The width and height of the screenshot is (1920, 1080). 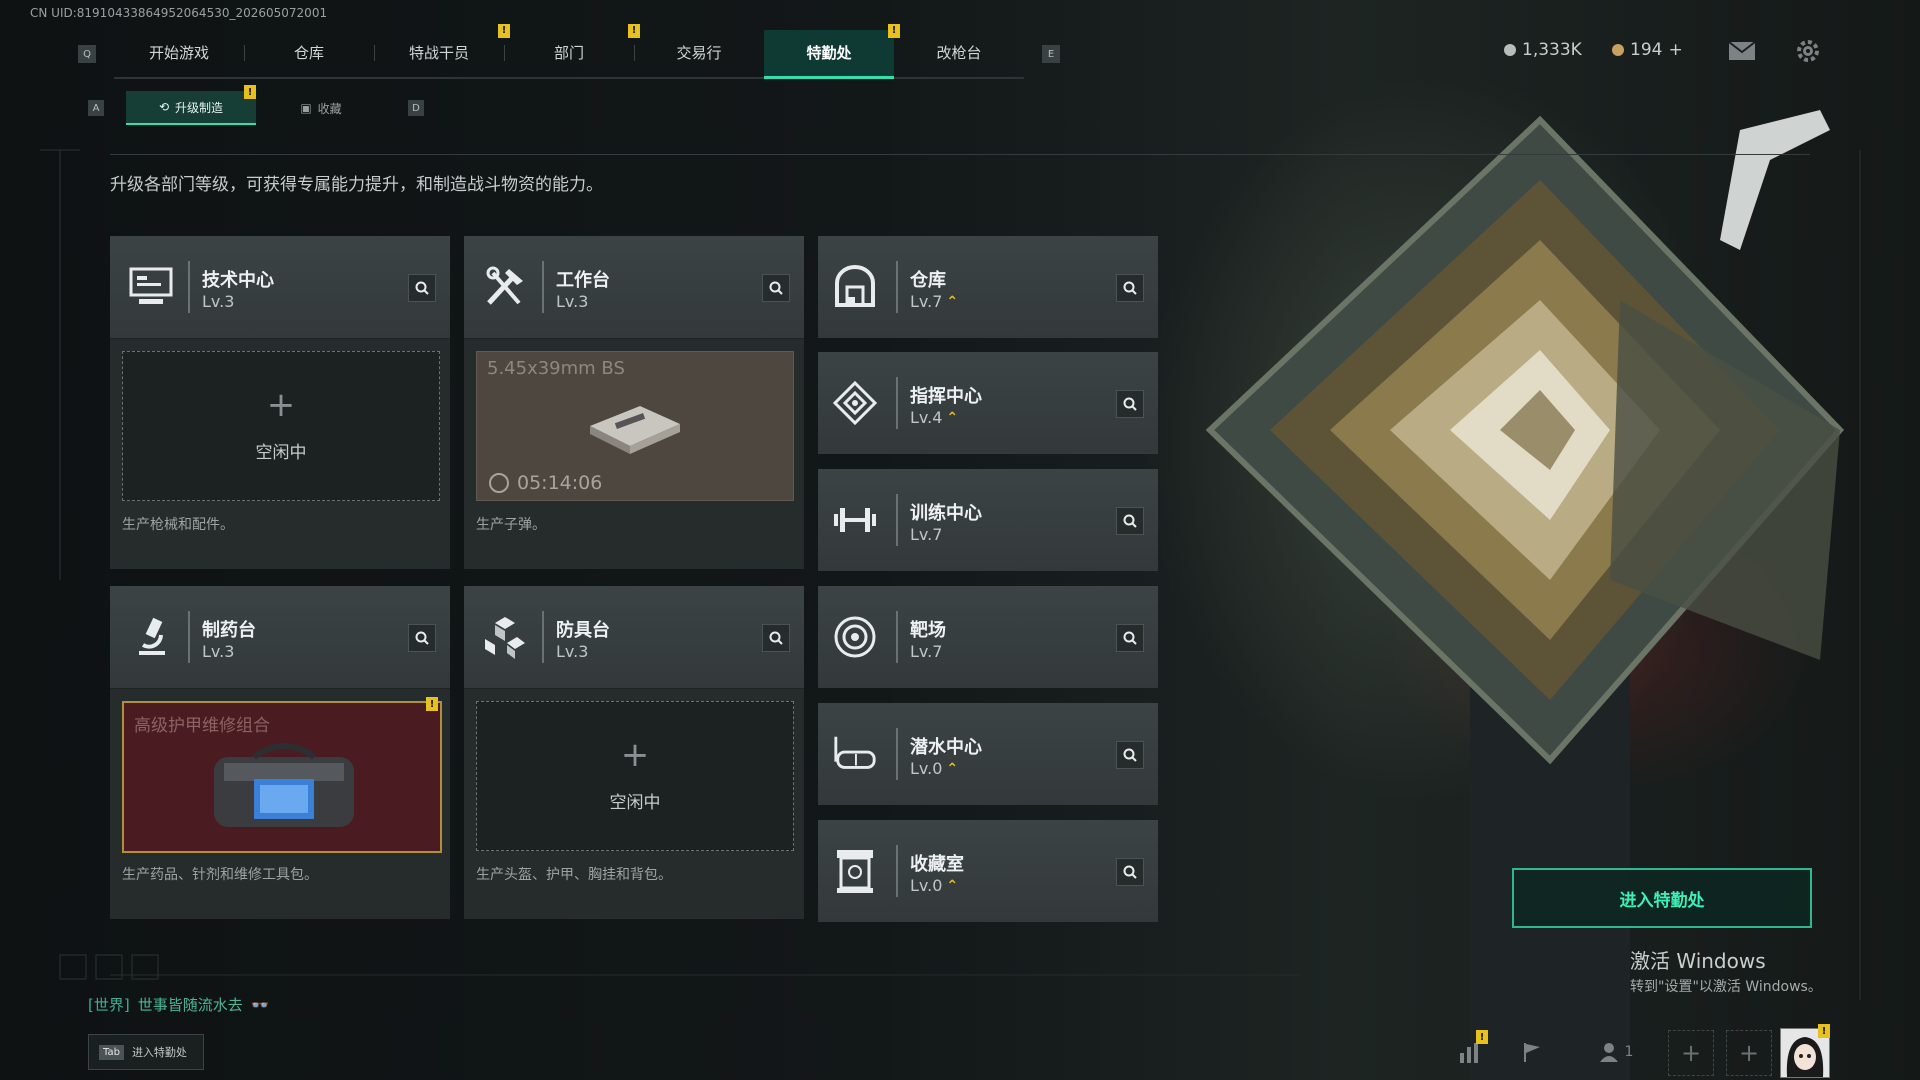 I want to click on production-slot-active: 5.45x39mm BS 05:14:06, so click(x=635, y=426).